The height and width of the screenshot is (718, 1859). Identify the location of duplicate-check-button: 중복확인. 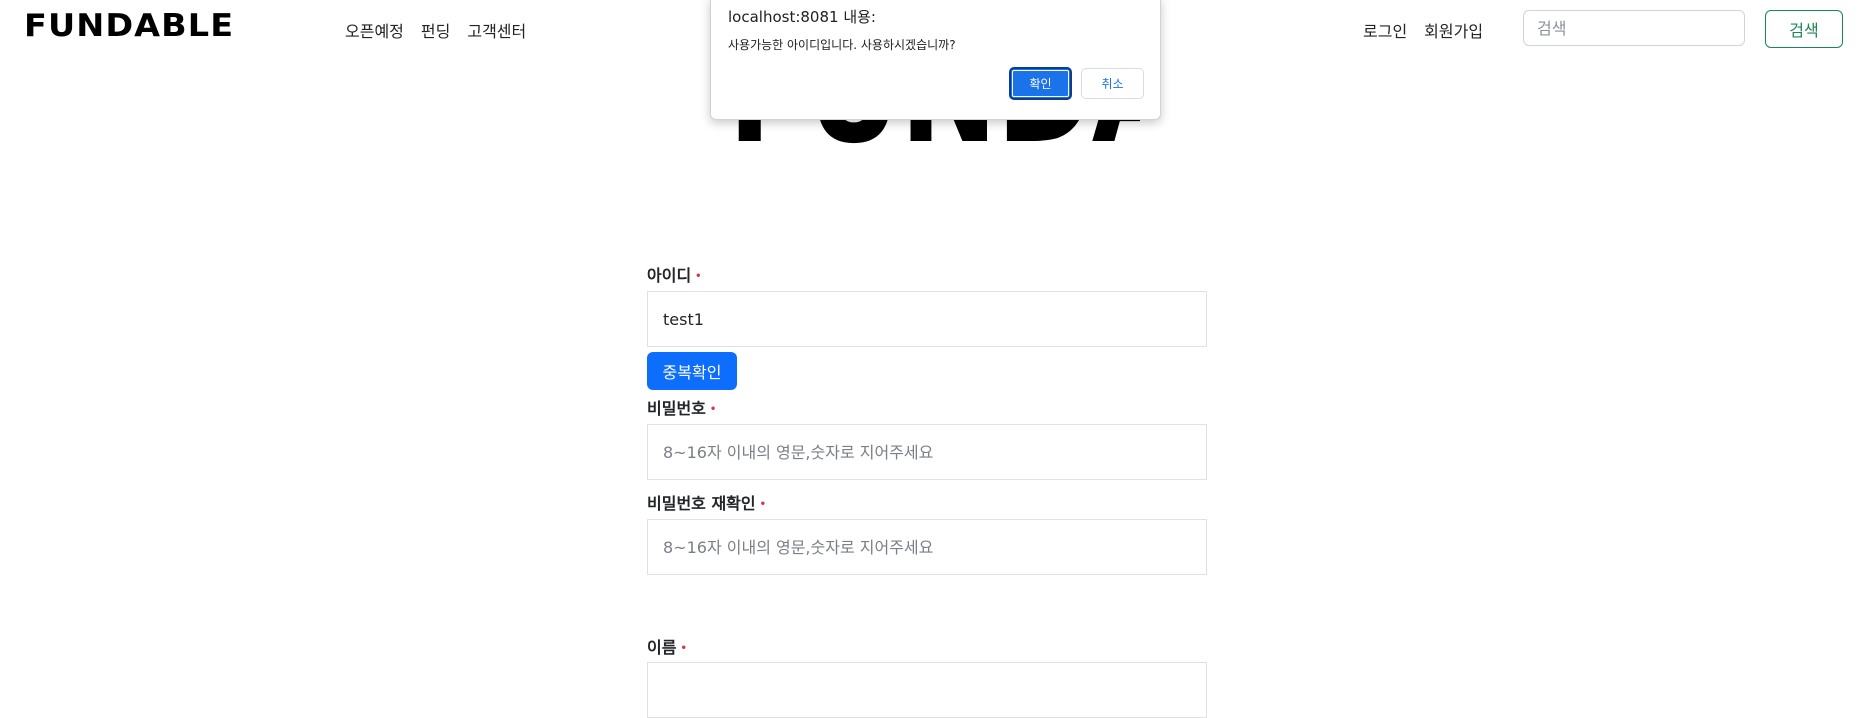
(692, 371).